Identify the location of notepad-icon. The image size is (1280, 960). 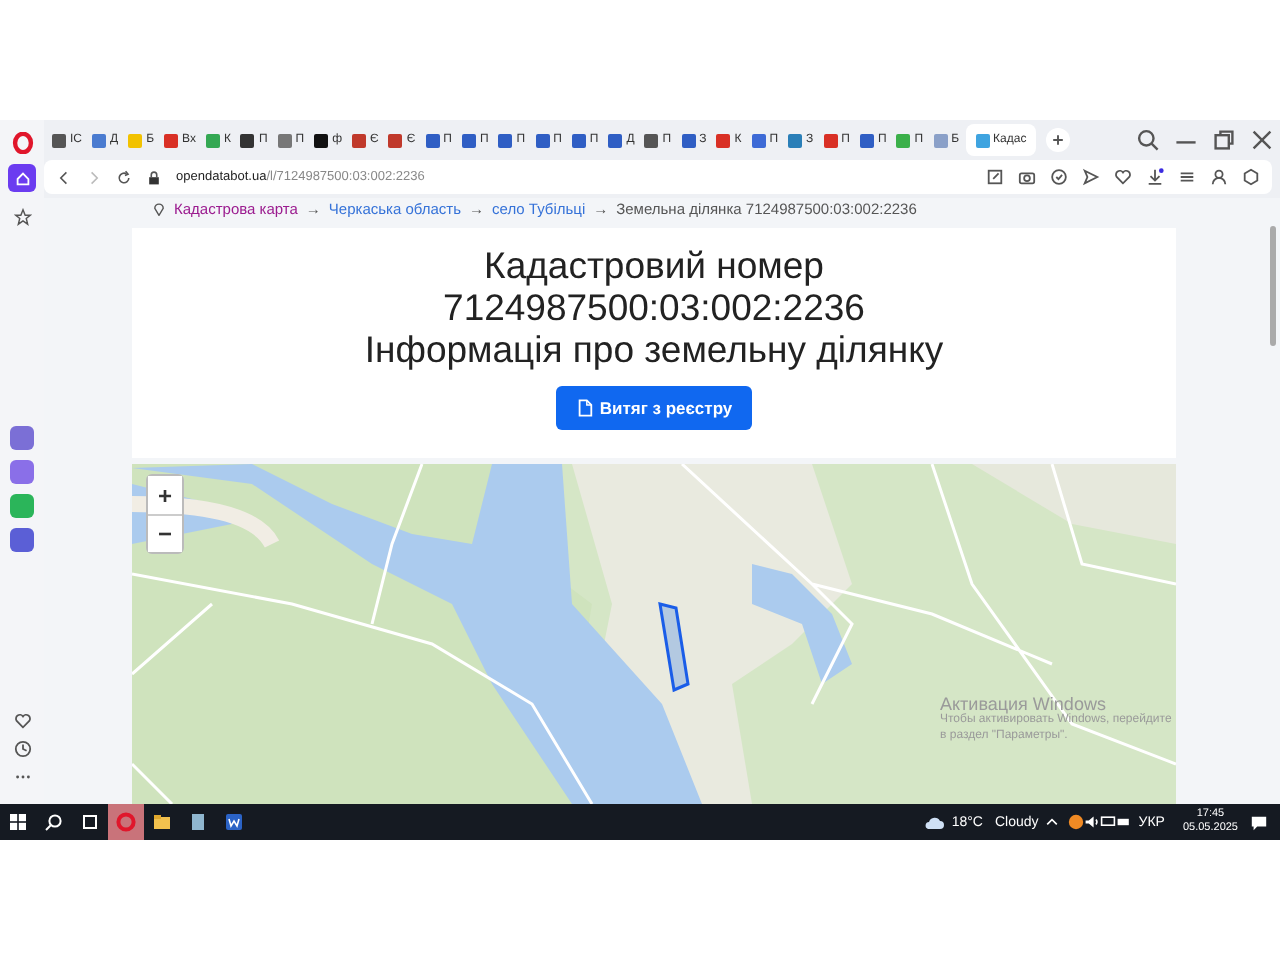
(198, 822).